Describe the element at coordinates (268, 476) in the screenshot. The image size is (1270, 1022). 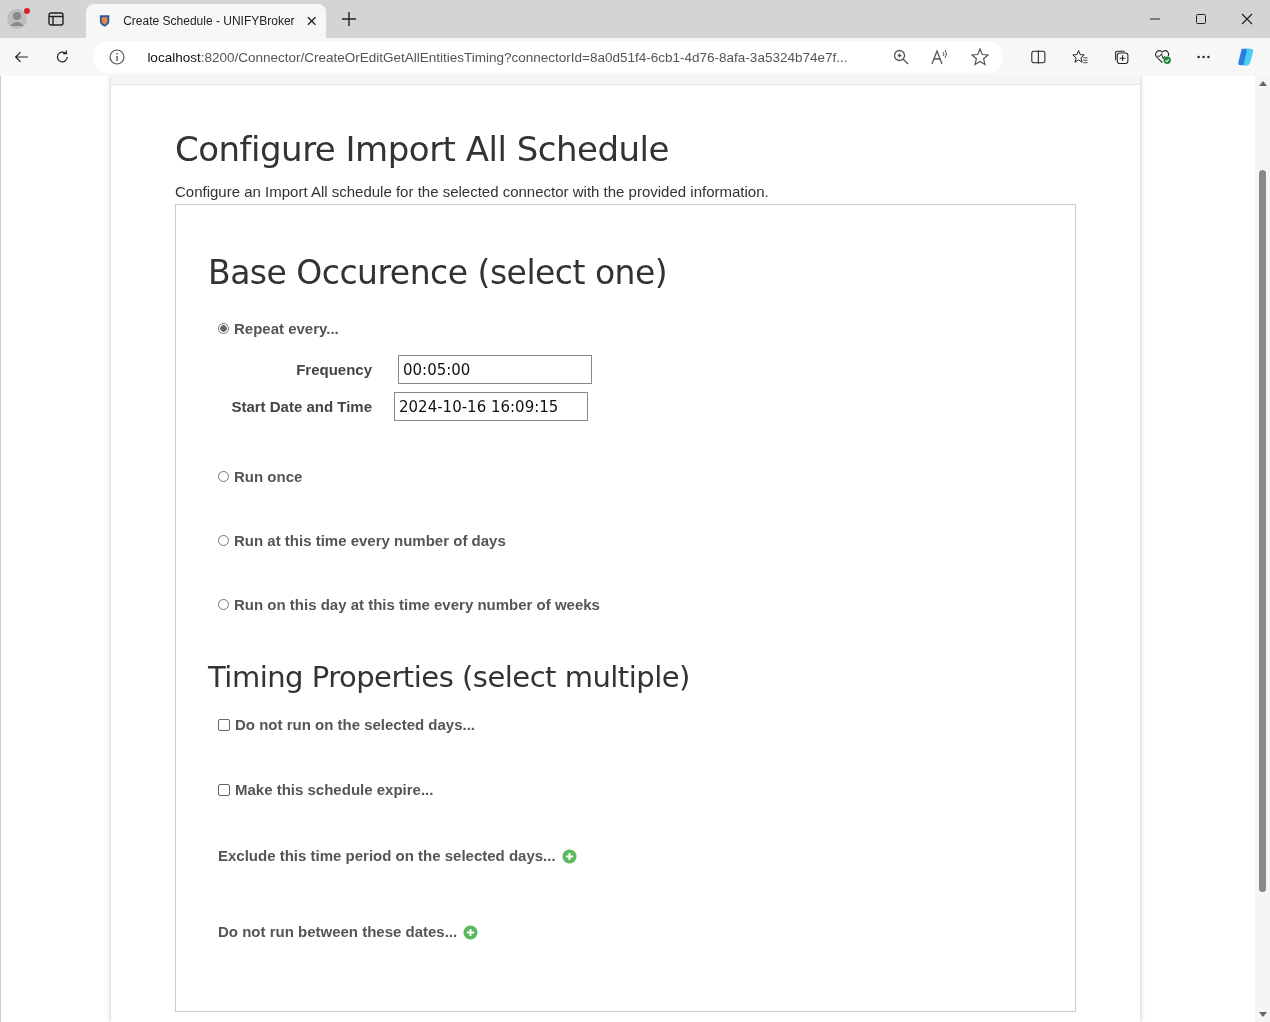
I see `option-label: Run once` at that location.